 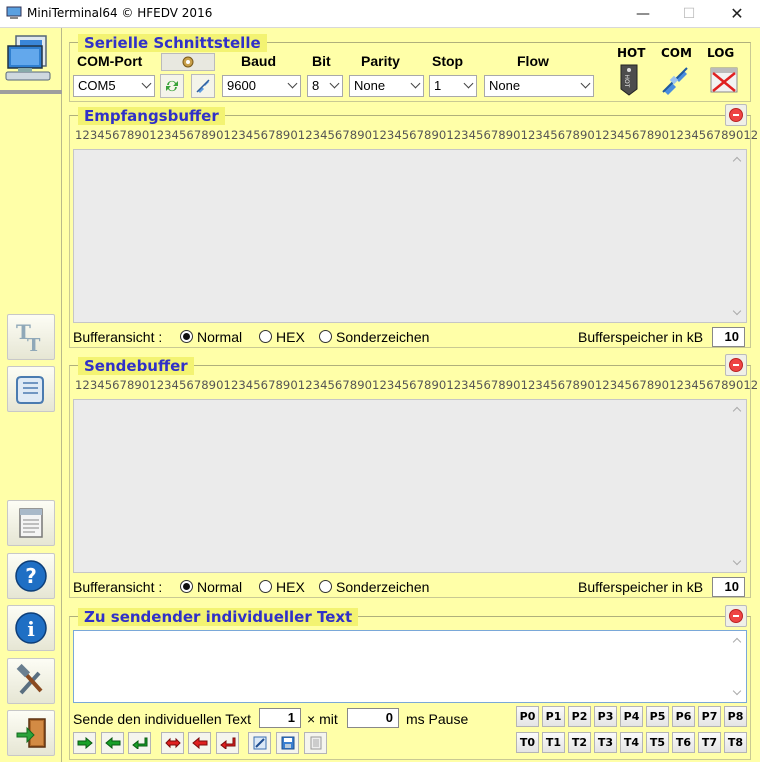 I want to click on svg-text: i, so click(x=31, y=629).